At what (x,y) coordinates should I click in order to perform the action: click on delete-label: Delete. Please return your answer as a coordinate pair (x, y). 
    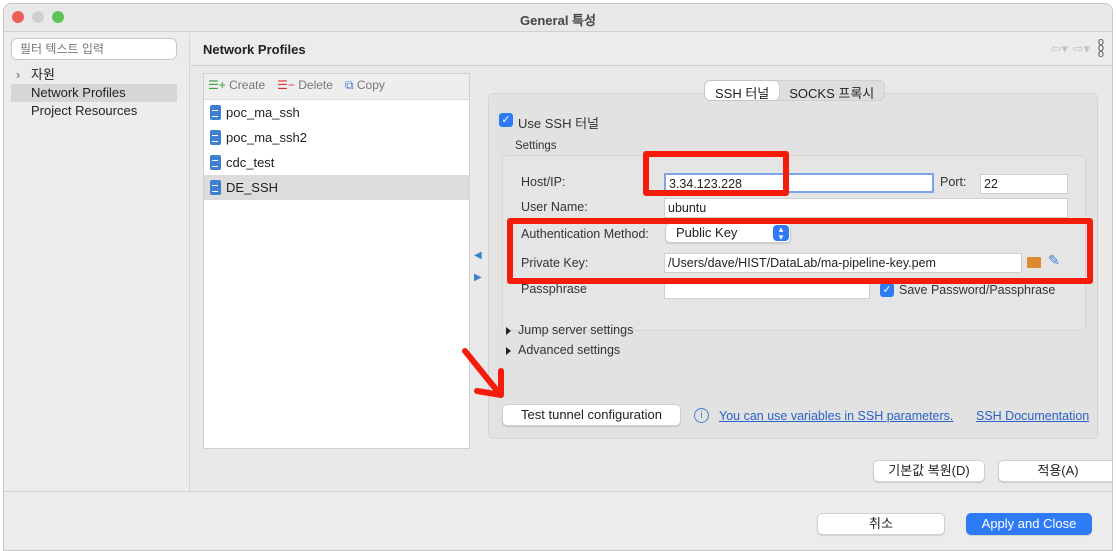
    Looking at the image, I should click on (315, 85).